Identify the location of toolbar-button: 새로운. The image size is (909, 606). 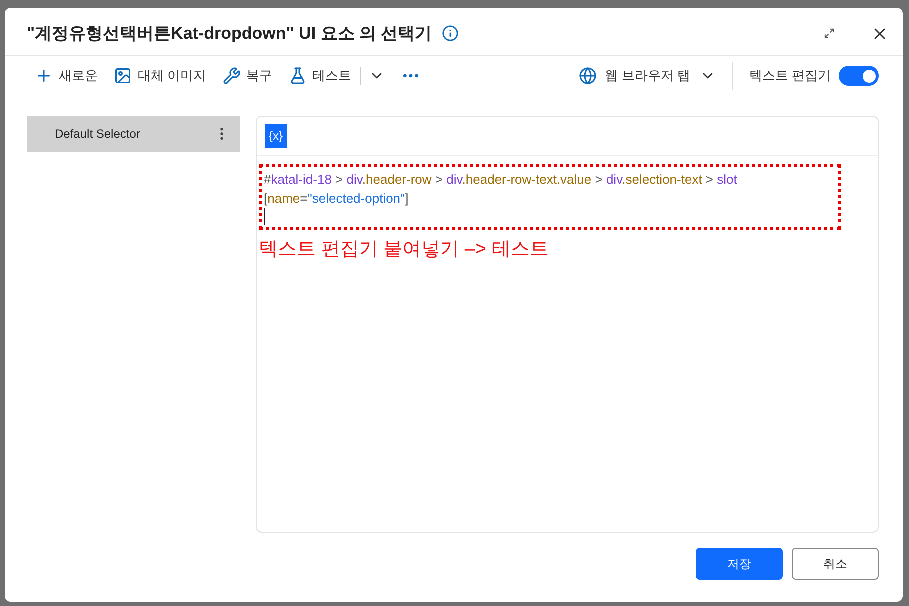
(66, 76).